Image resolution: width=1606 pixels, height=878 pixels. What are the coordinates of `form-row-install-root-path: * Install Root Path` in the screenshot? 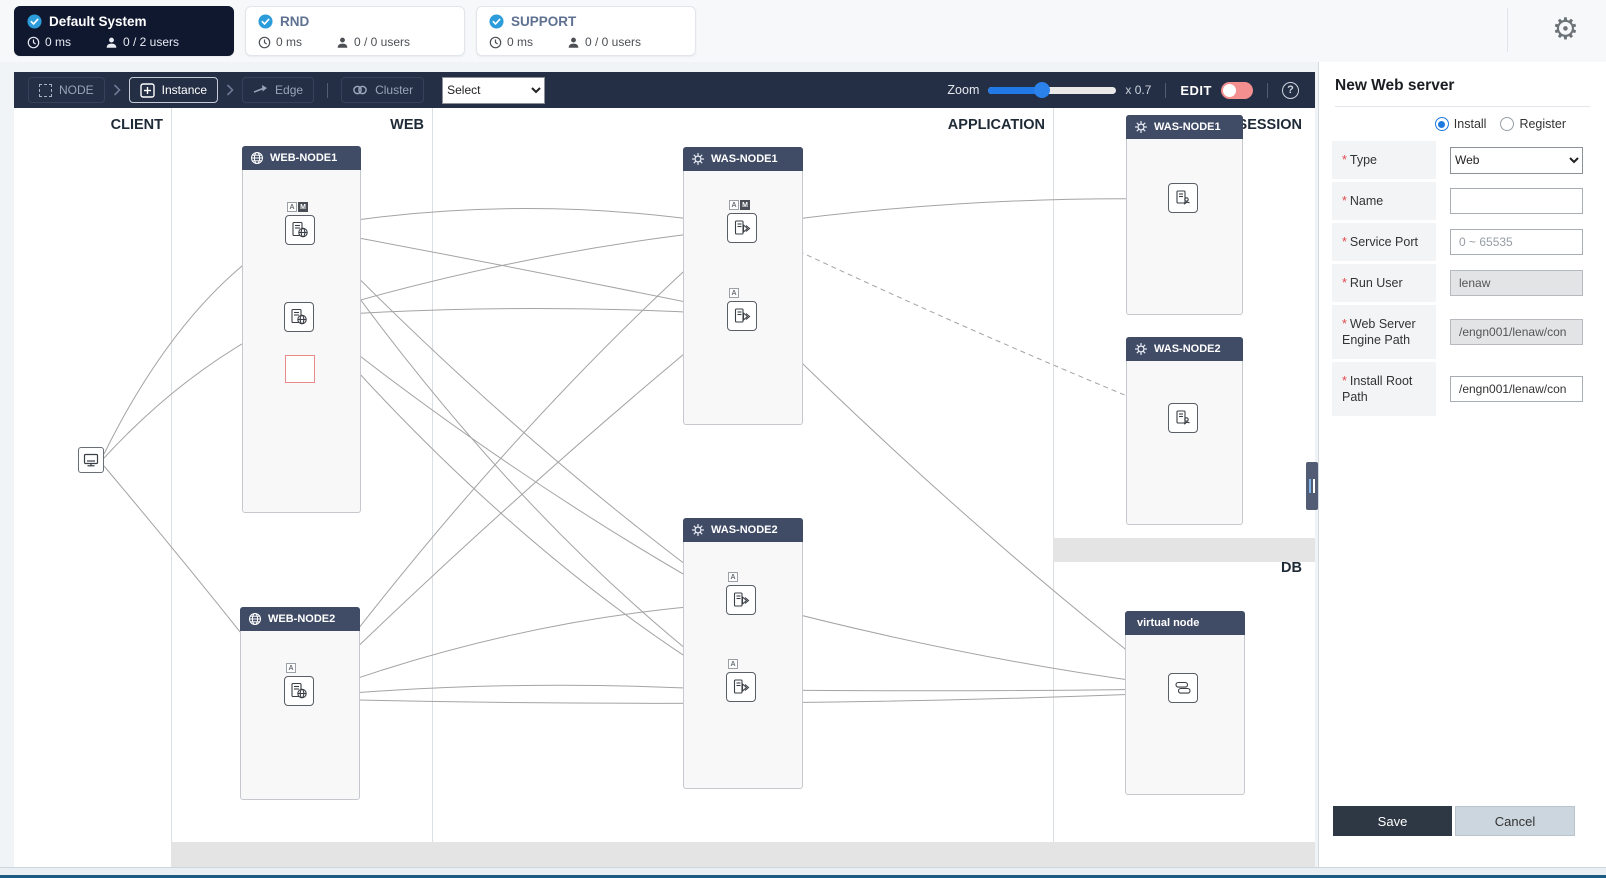 It's located at (1462, 389).